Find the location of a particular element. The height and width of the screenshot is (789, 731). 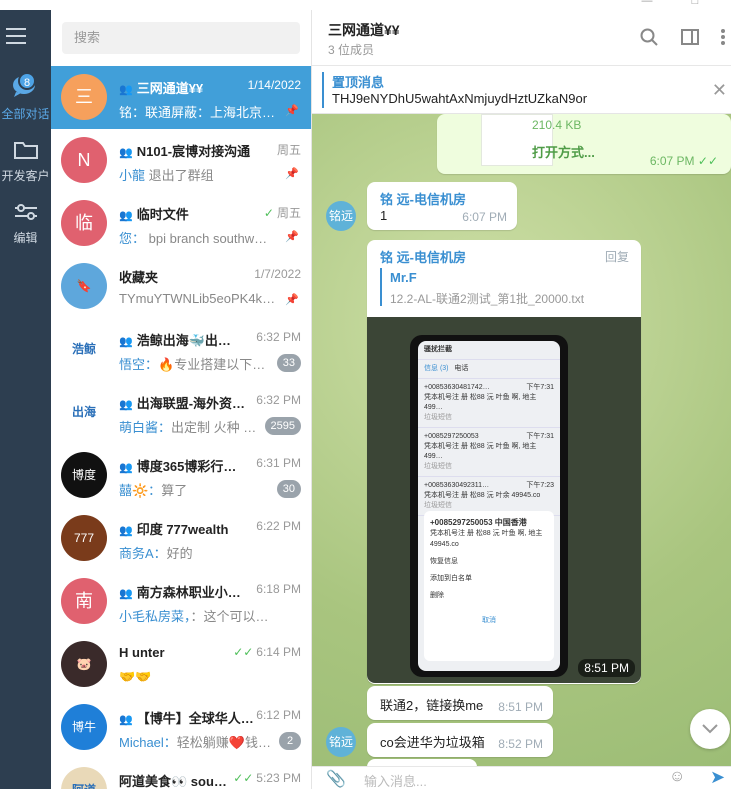

search-icon is located at coordinates (649, 39).